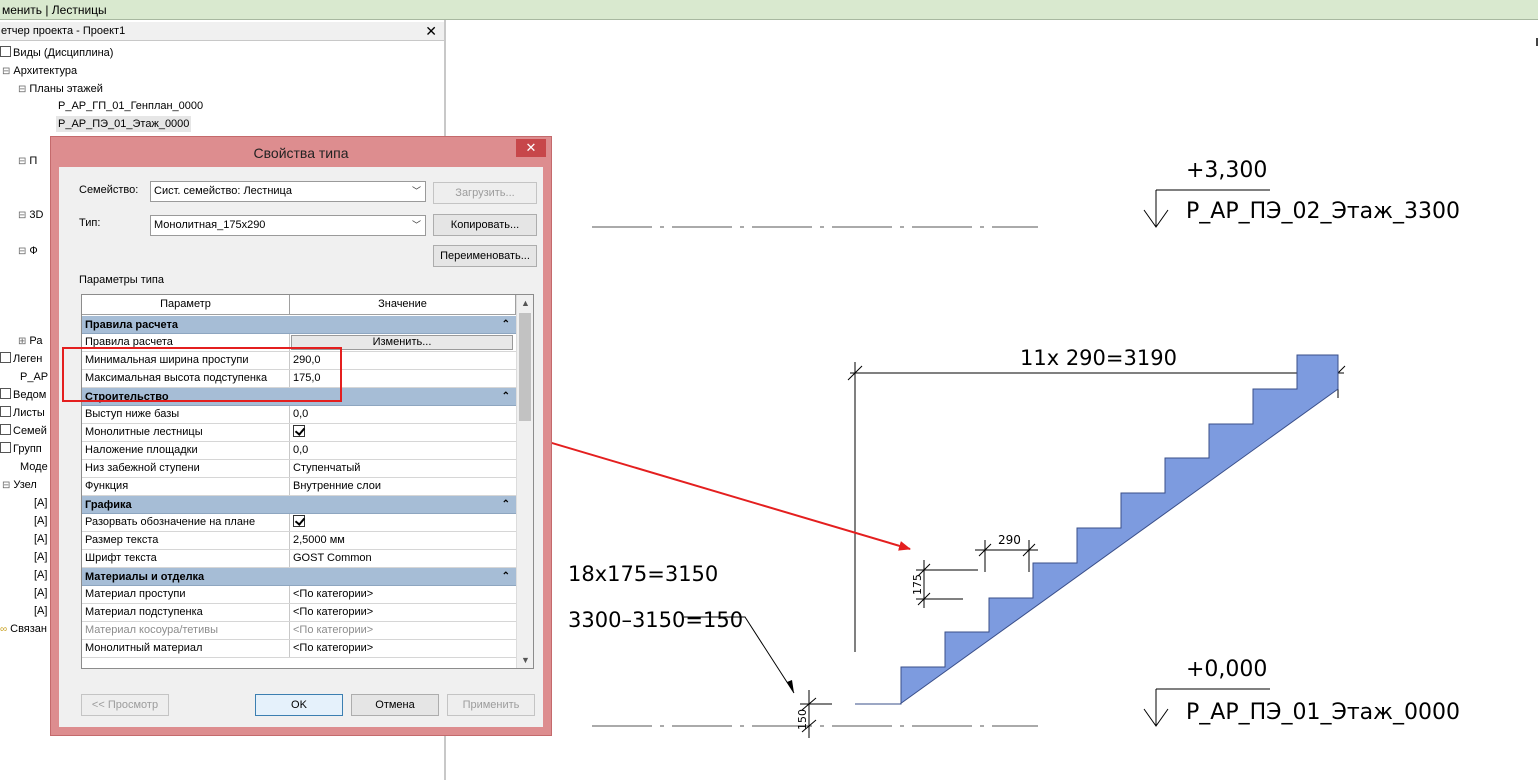 The width and height of the screenshot is (1538, 780). Describe the element at coordinates (525, 367) in the screenshot. I see `scroll-thumb` at that location.